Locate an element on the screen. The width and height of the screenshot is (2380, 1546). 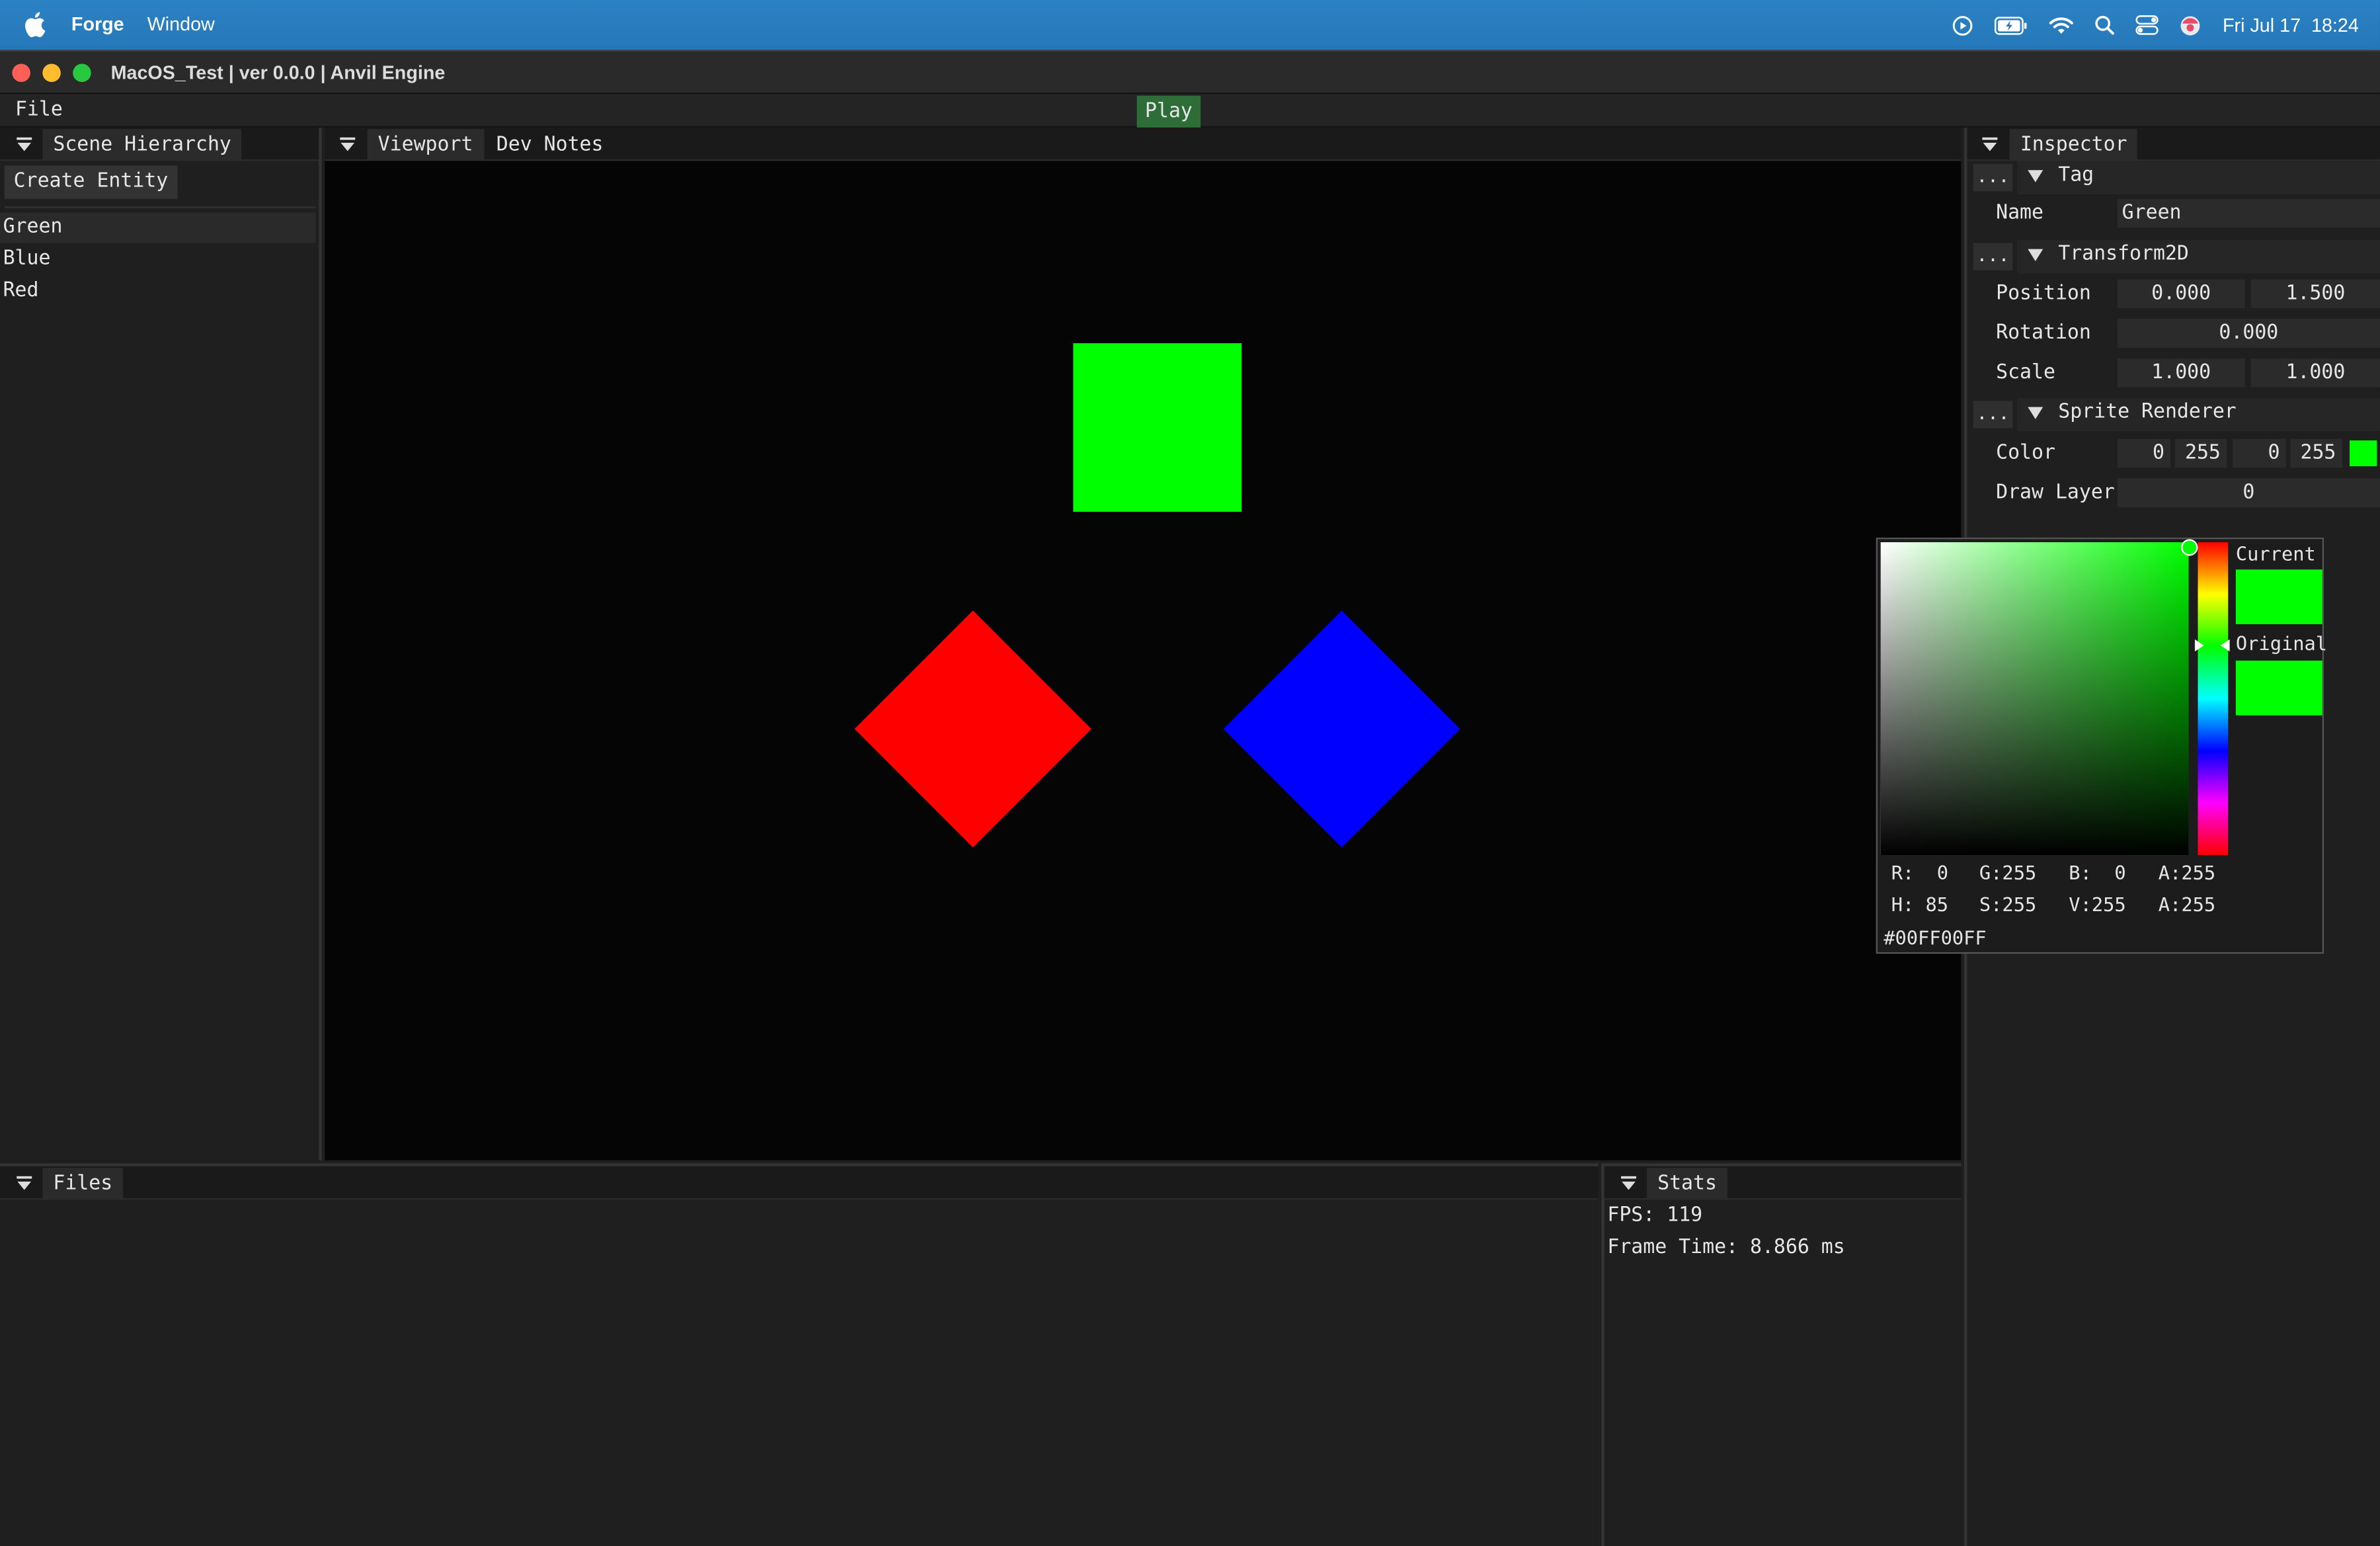
saturation-value-square is located at coordinates (2039, 697).